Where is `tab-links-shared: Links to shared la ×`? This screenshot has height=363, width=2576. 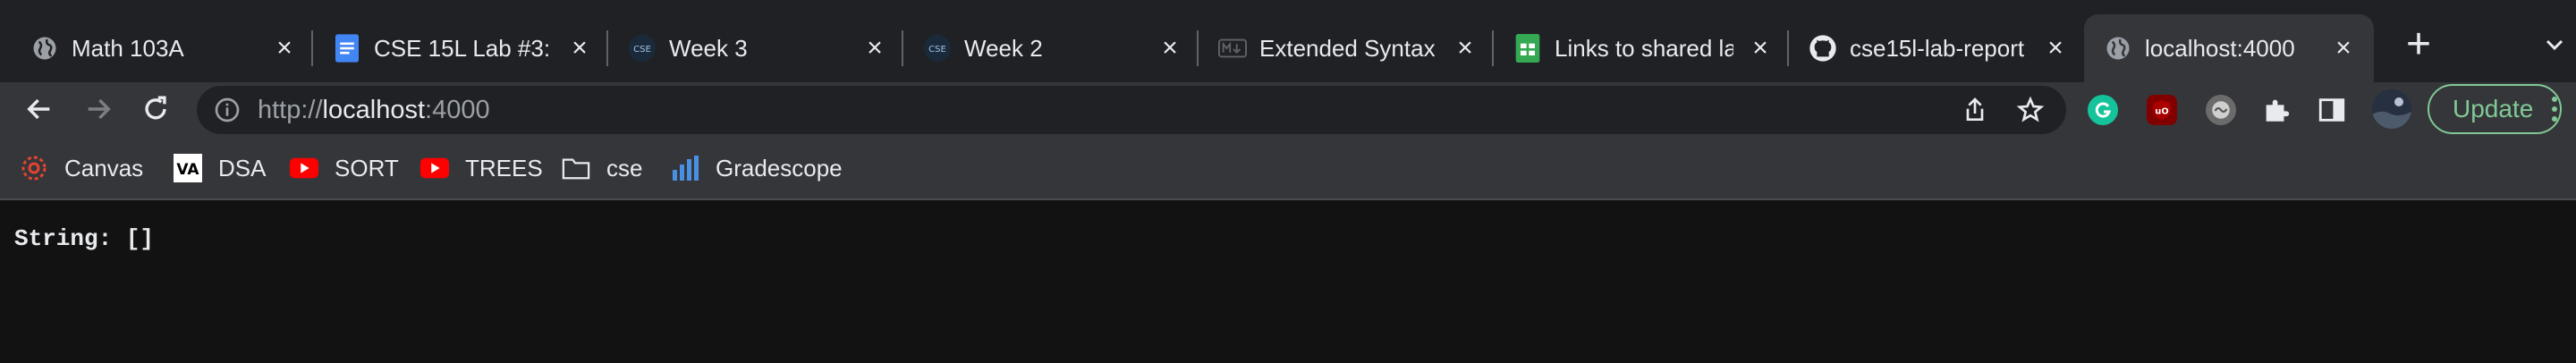 tab-links-shared: Links to shared la × is located at coordinates (1641, 48).